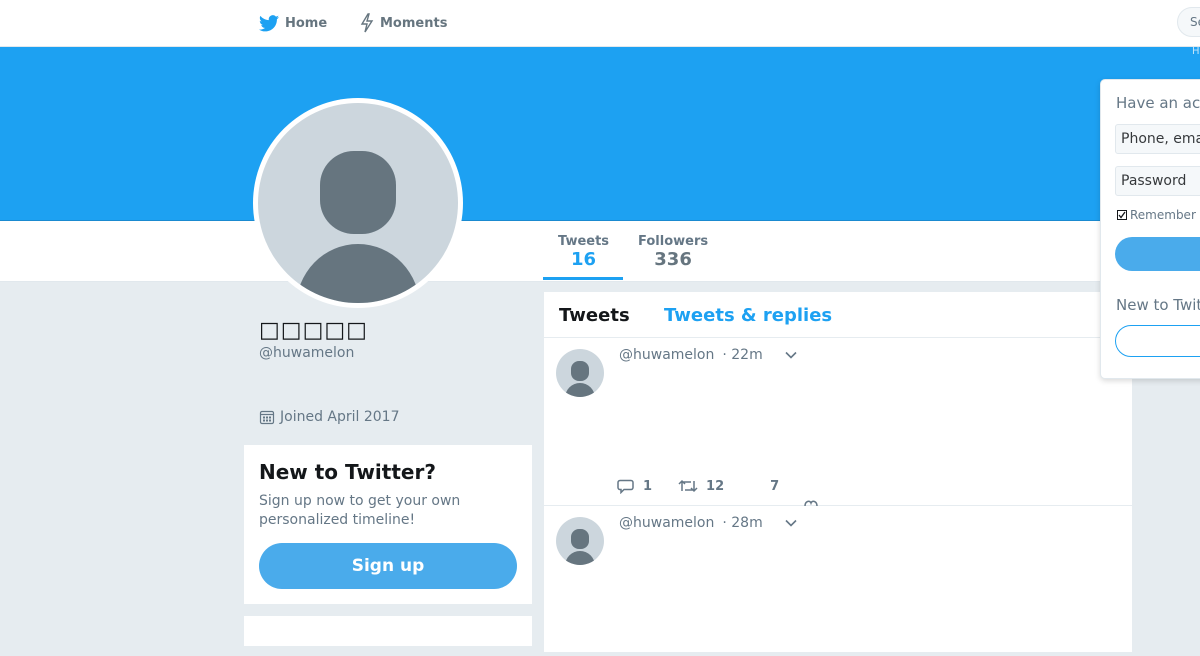 The image size is (1200, 656). I want to click on password-input, so click(1157, 181).